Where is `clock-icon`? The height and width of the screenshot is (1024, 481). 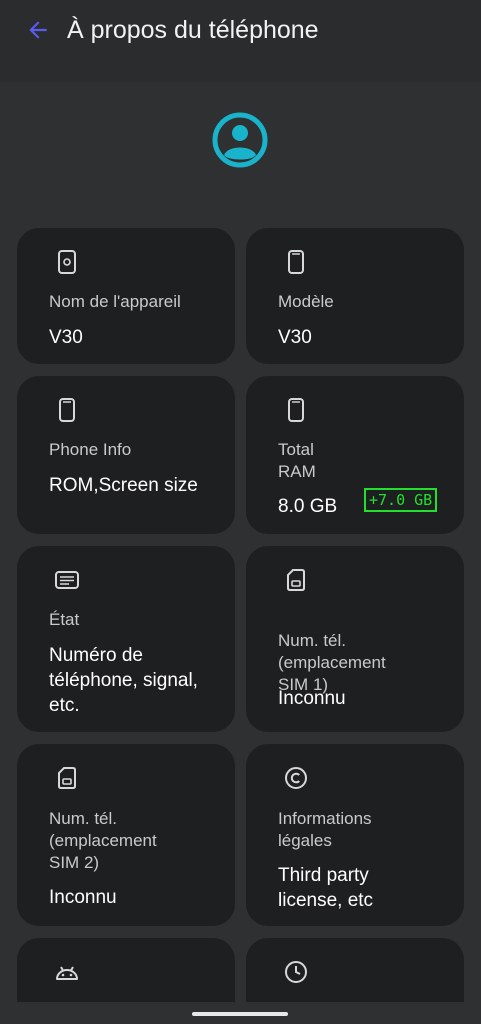 clock-icon is located at coordinates (296, 972).